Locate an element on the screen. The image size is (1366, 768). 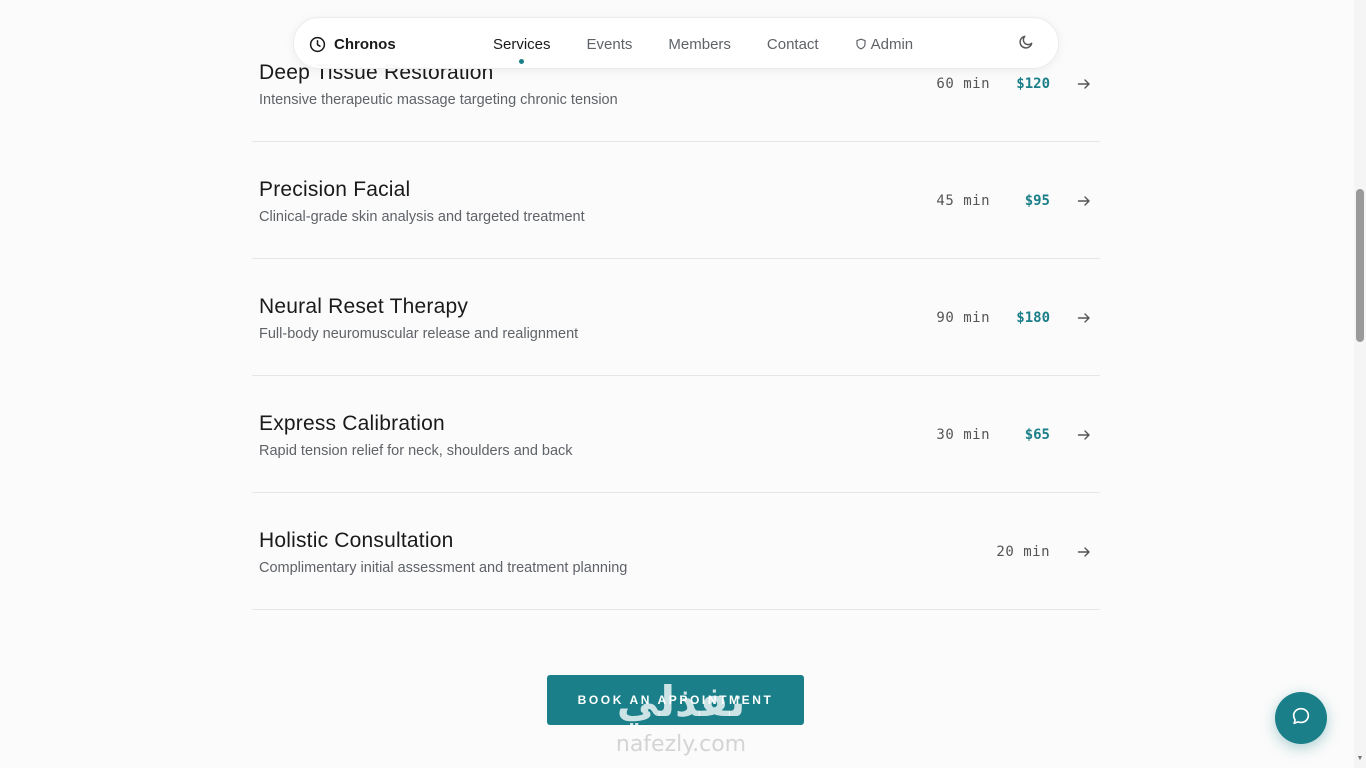
service-meta: 20 min is located at coordinates (1044, 552).